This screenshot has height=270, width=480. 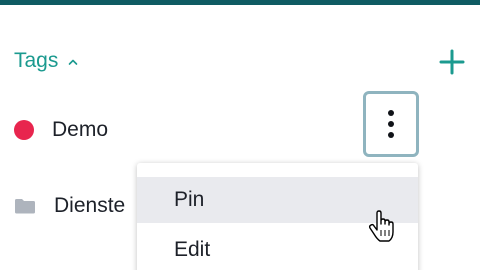 I want to click on tags-section-toggle: Tags, so click(x=46, y=61).